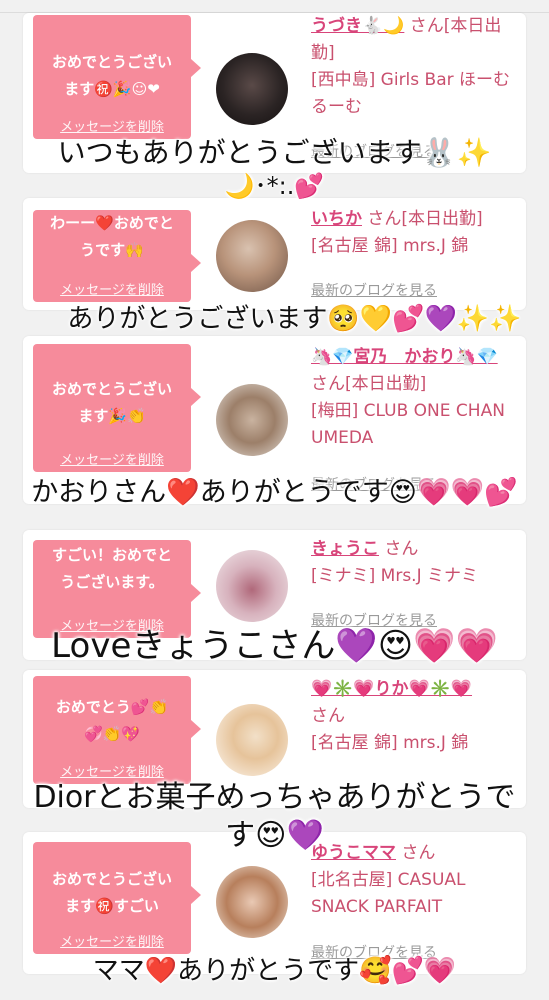  What do you see at coordinates (274, 971) in the screenshot?
I see `caption-thanks-6: ママ❤️ありがとうです🥰💕💗` at bounding box center [274, 971].